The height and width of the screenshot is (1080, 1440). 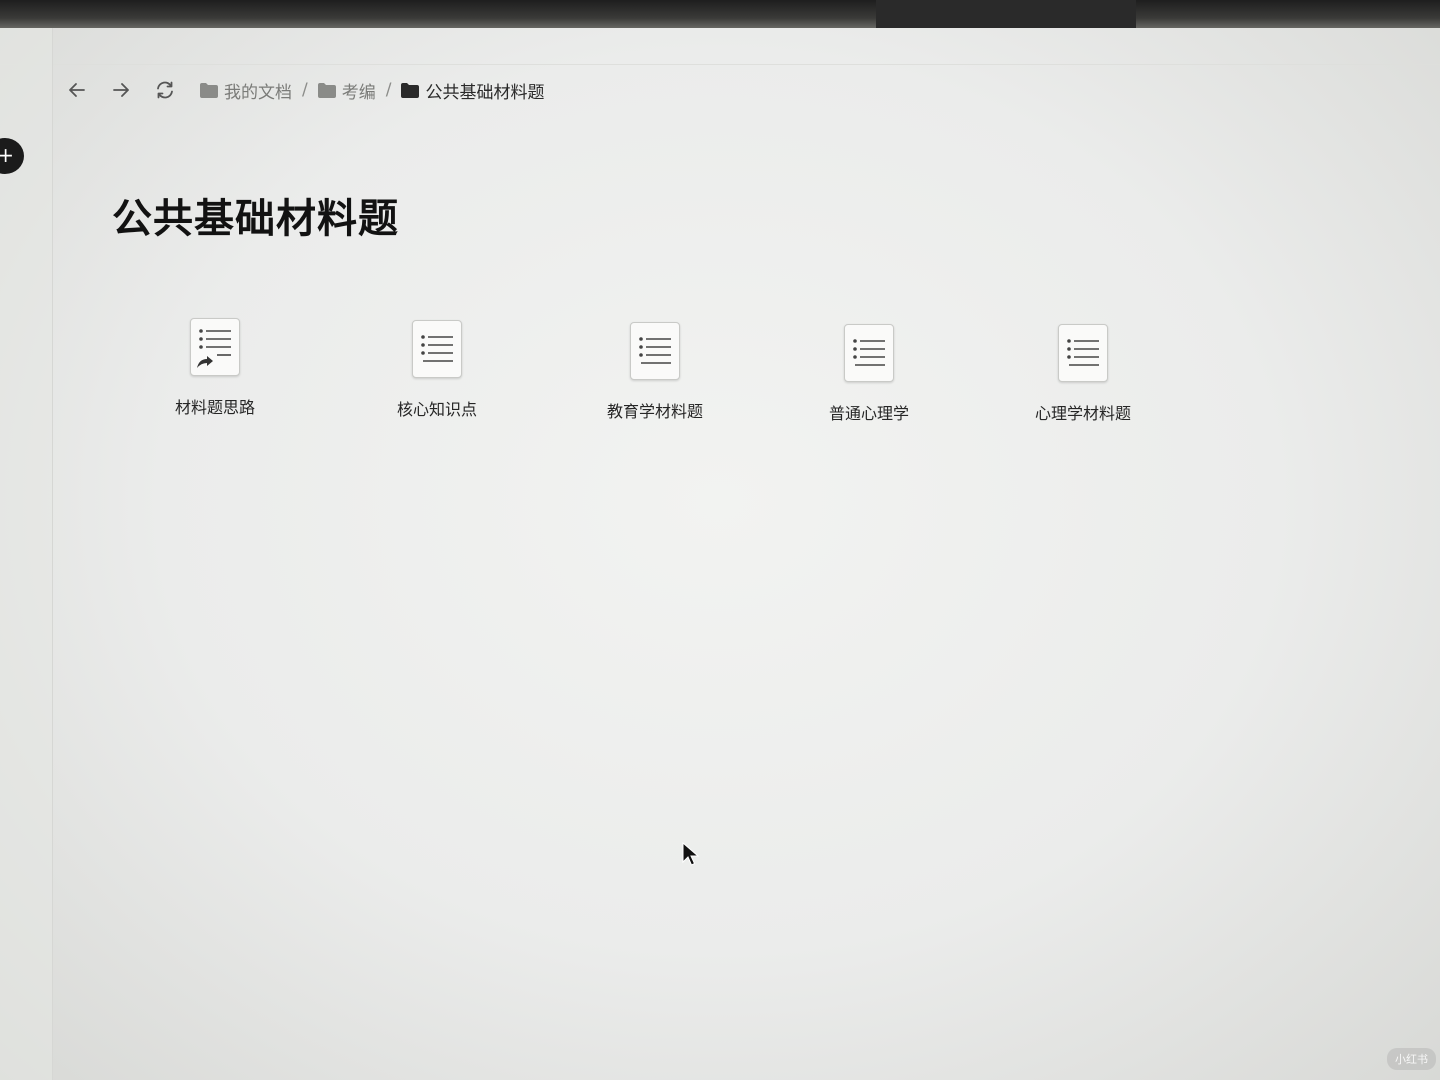 I want to click on file-item: 普通心理学, so click(x=869, y=374).